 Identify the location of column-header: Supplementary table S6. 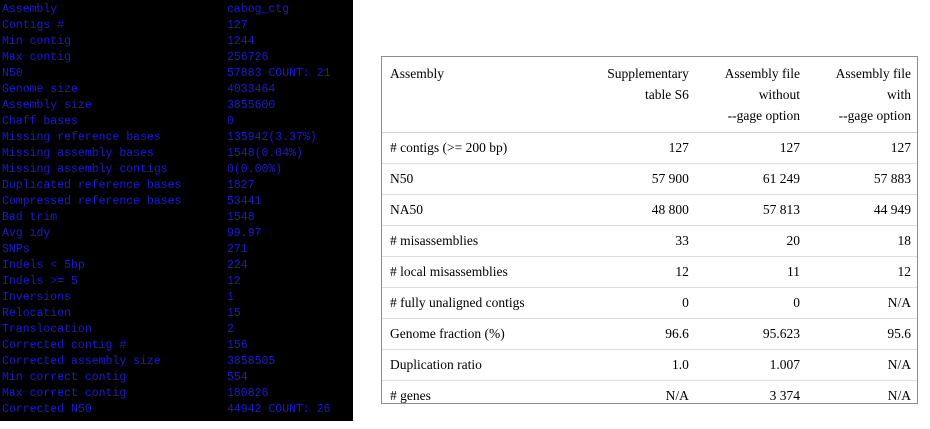
(635, 95).